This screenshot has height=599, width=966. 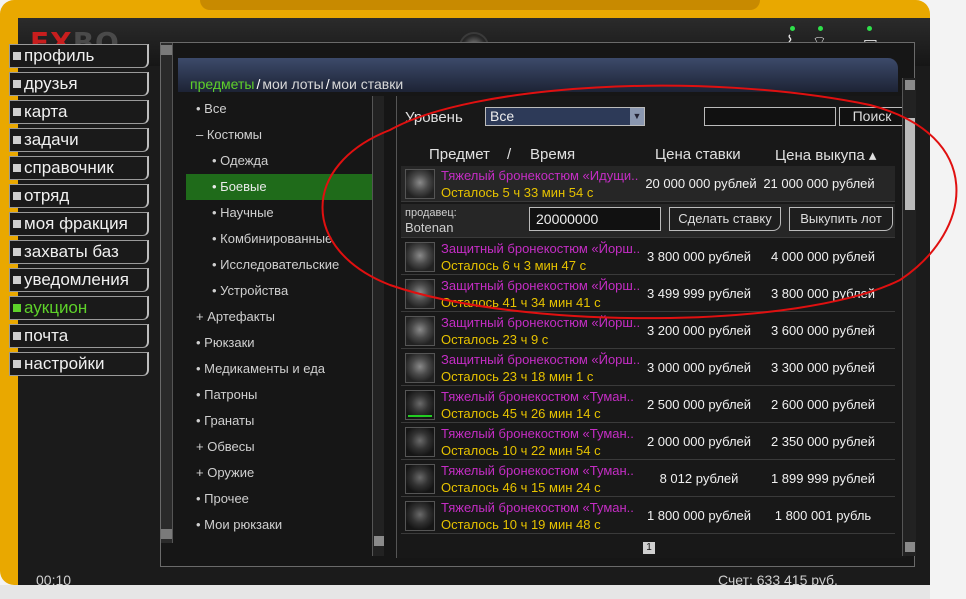 I want to click on category-item: • Научные, so click(x=284, y=213).